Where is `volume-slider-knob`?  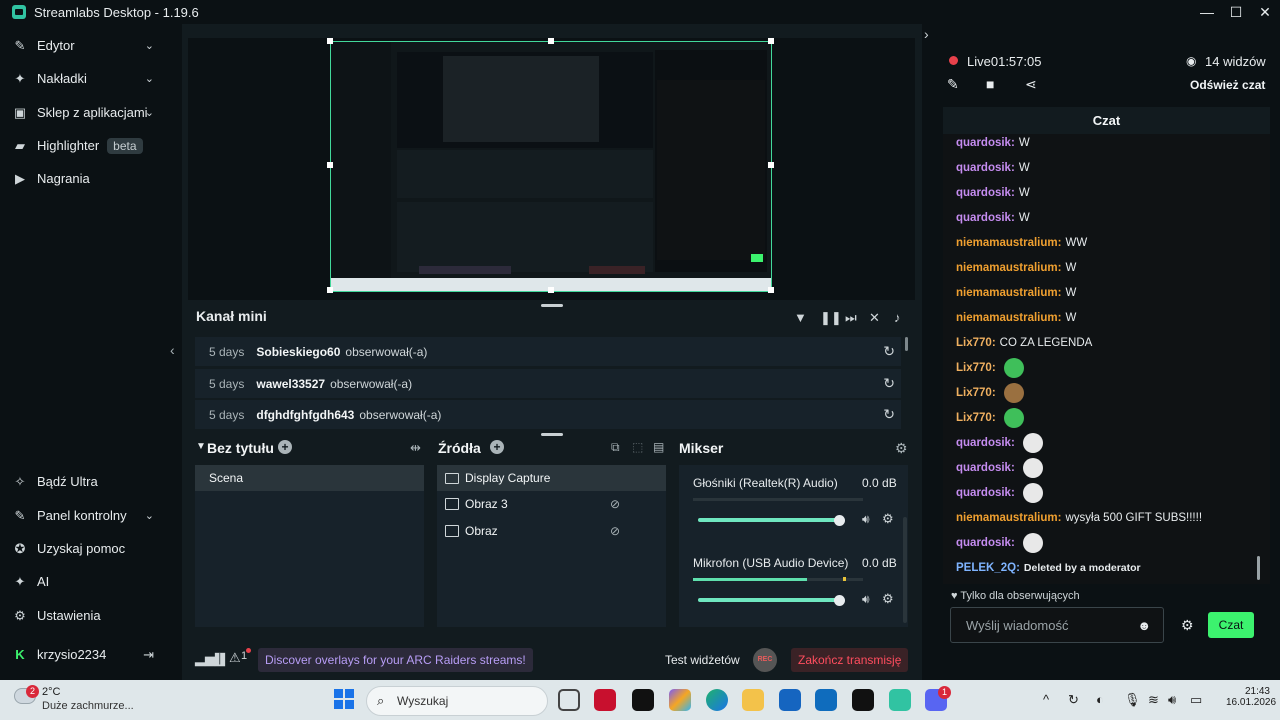 volume-slider-knob is located at coordinates (839, 600).